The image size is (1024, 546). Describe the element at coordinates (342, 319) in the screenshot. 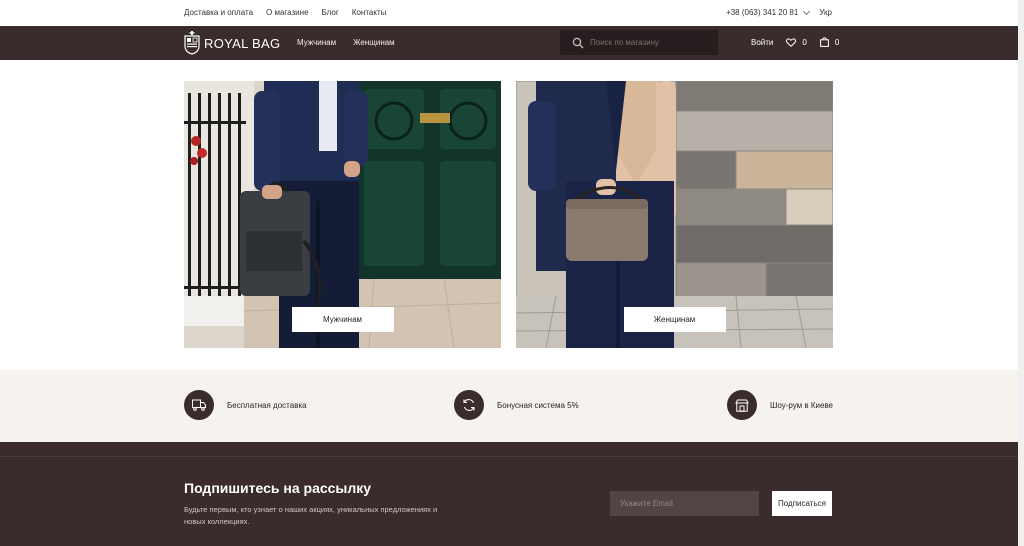

I see `men-category-button: Мужчинам` at that location.